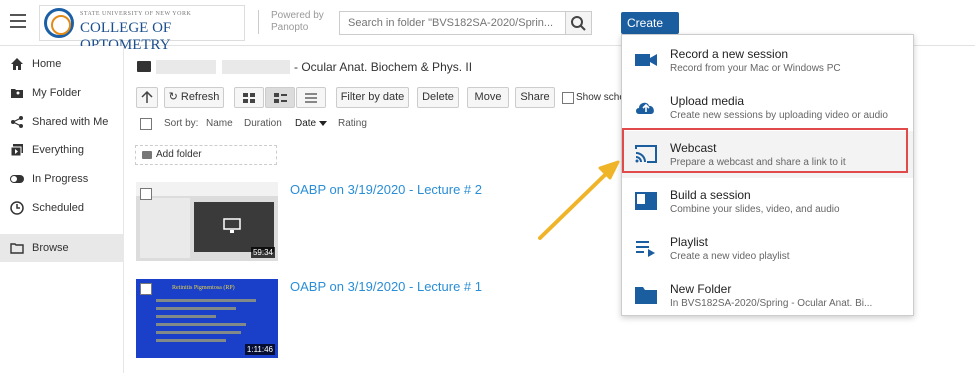 Image resolution: width=975 pixels, height=373 pixels. What do you see at coordinates (16, 150) in the screenshot?
I see `stack-icon` at bounding box center [16, 150].